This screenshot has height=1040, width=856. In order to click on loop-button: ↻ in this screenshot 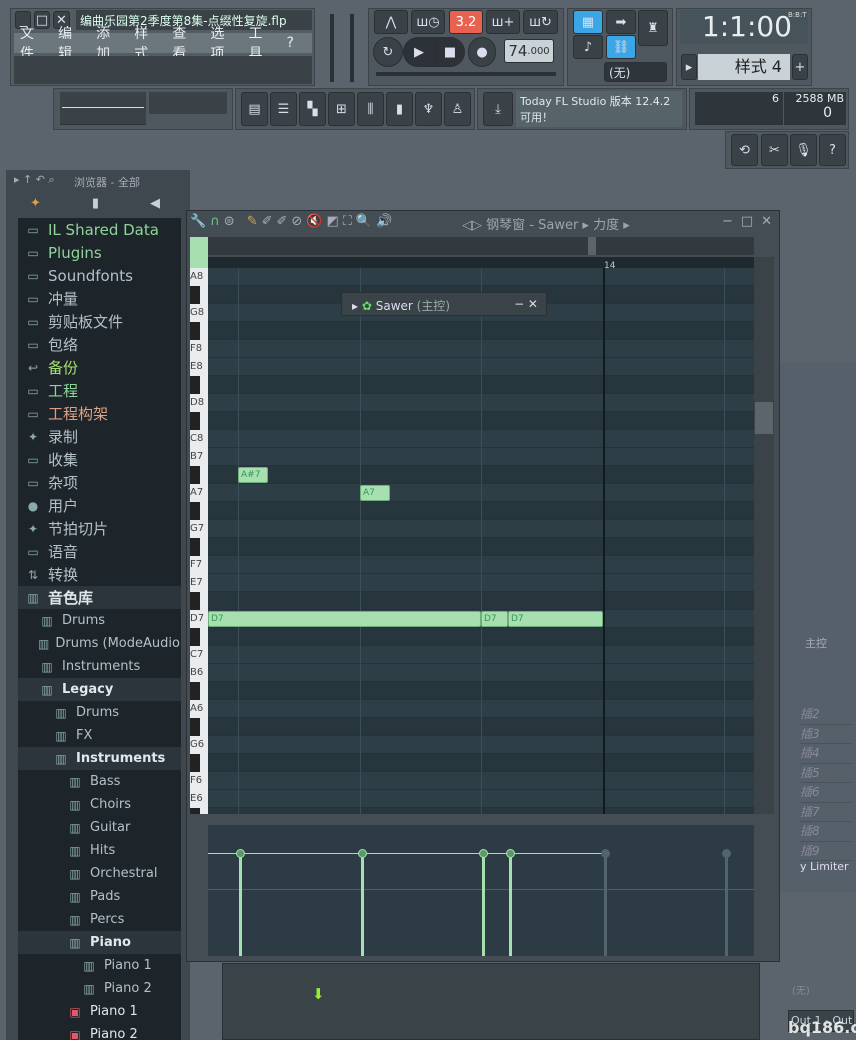, I will do `click(388, 52)`.